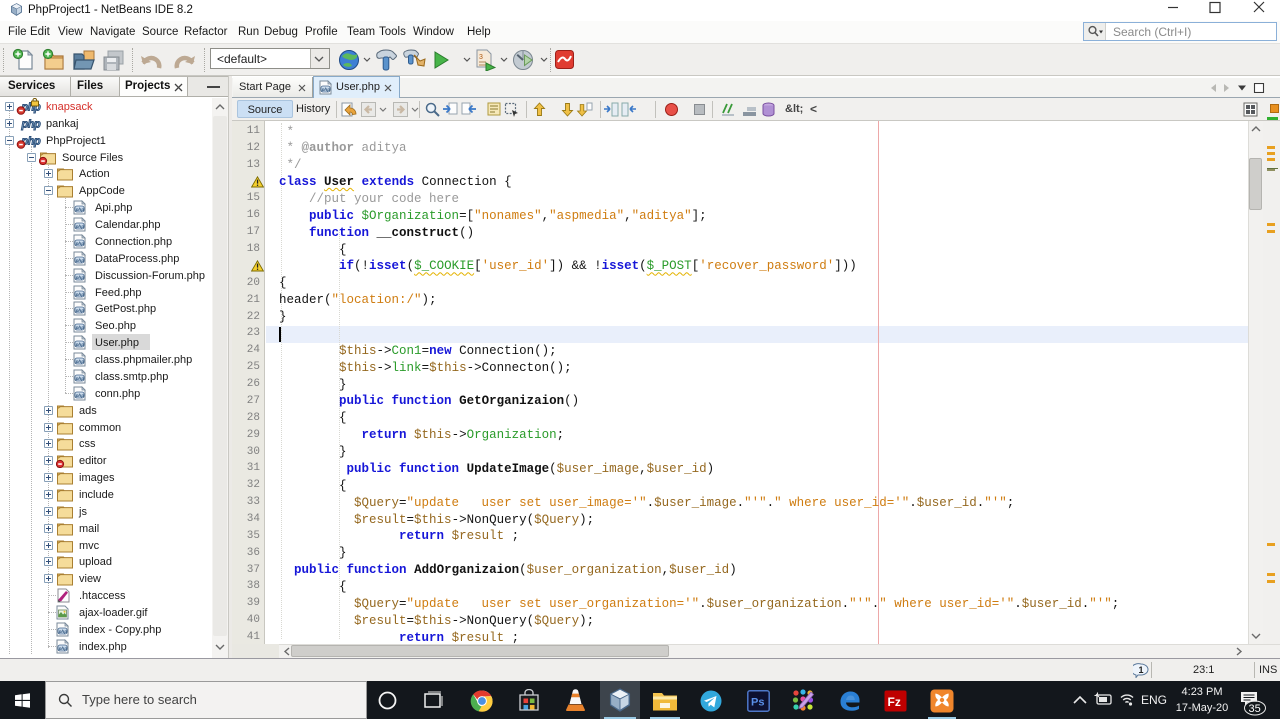  What do you see at coordinates (1141, 670) in the screenshot?
I see `svg-text: 1` at bounding box center [1141, 670].